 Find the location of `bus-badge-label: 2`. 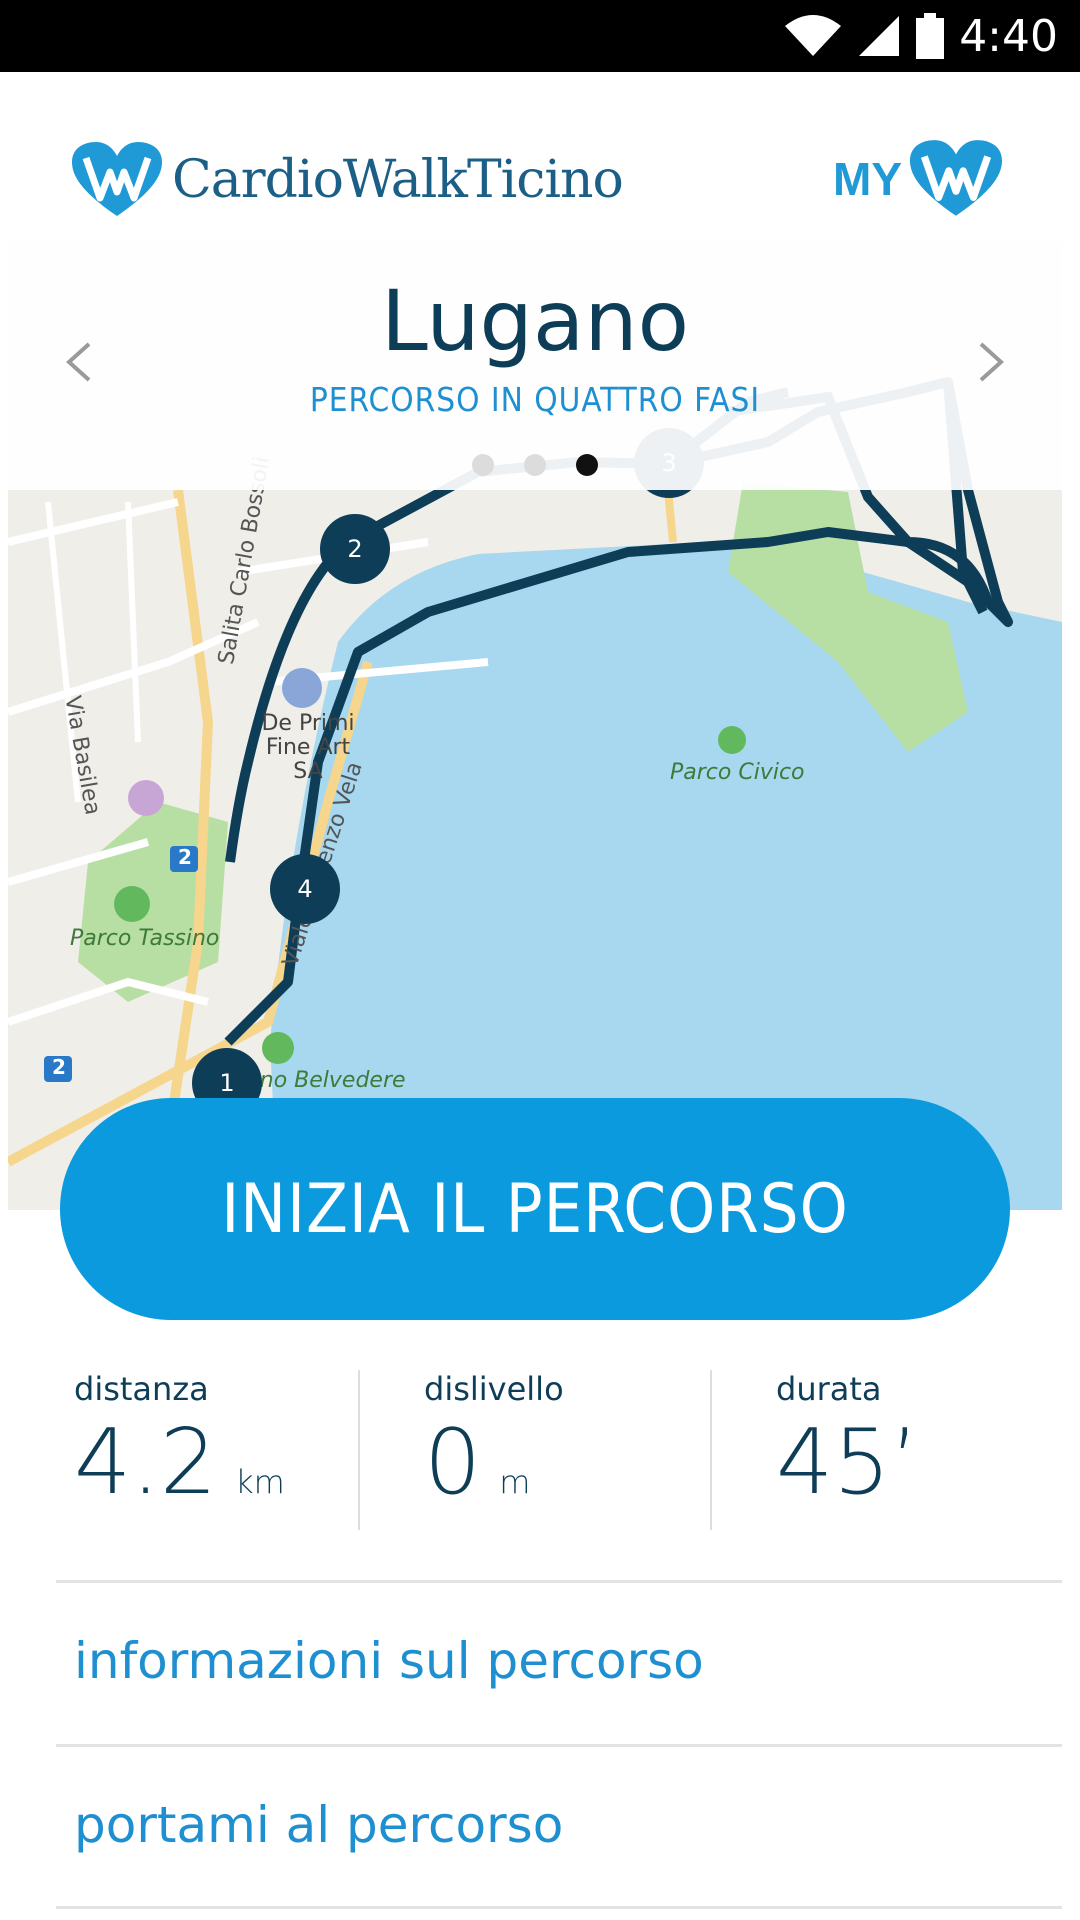

bus-badge-label: 2 is located at coordinates (185, 857).